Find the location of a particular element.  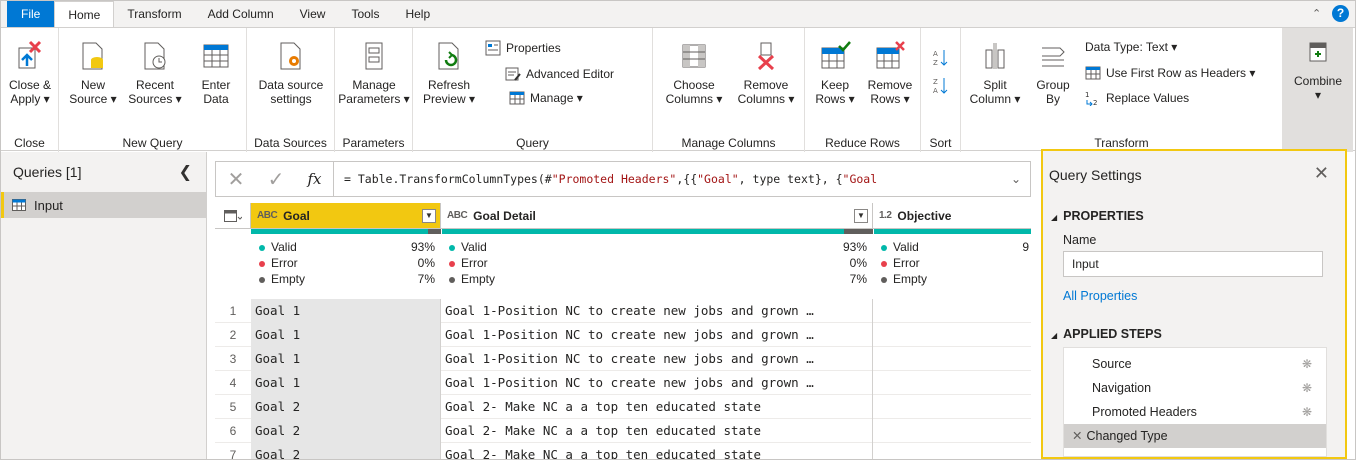

manage-table-icon is located at coordinates (517, 98).